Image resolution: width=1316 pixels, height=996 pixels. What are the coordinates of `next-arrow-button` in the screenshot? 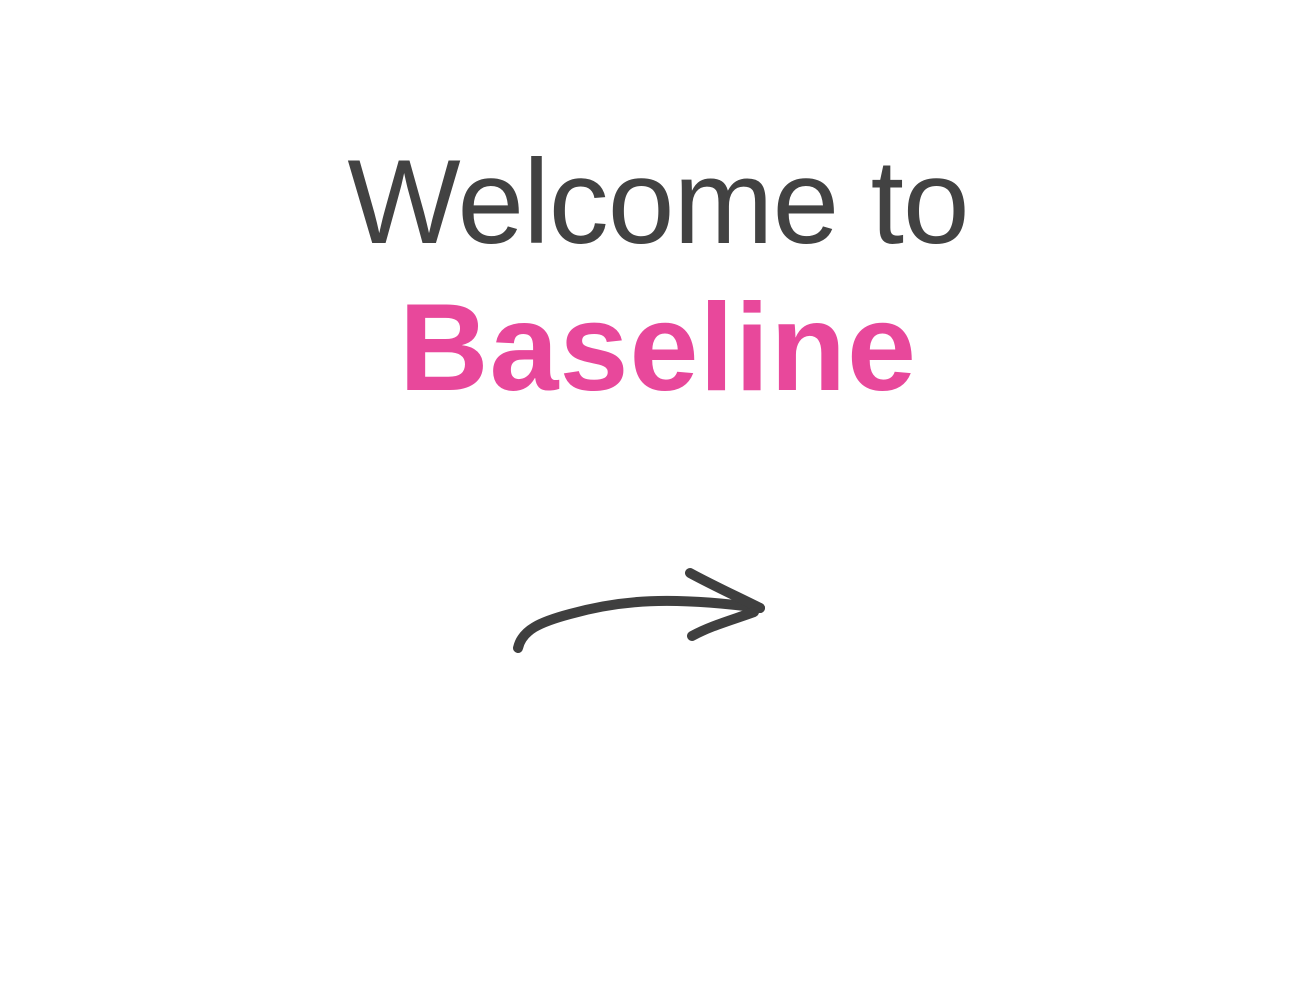 It's located at (640, 615).